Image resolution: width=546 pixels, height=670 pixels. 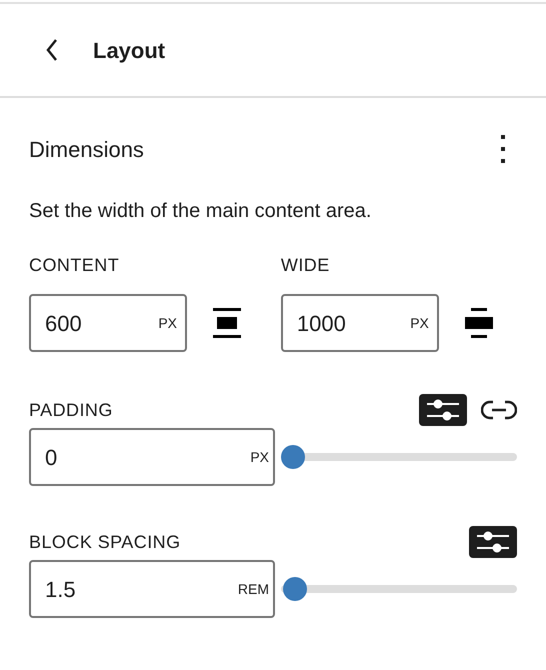 I want to click on field-label: PADDING, so click(x=71, y=410).